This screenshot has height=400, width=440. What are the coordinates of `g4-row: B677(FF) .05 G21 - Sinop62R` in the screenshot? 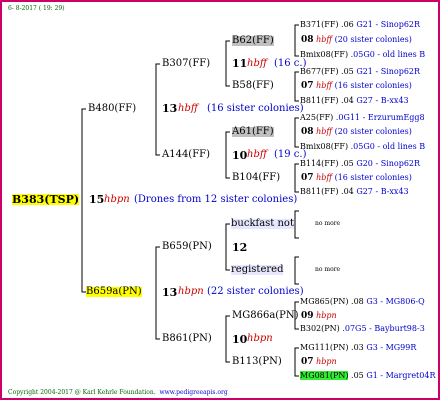 It's located at (360, 72).